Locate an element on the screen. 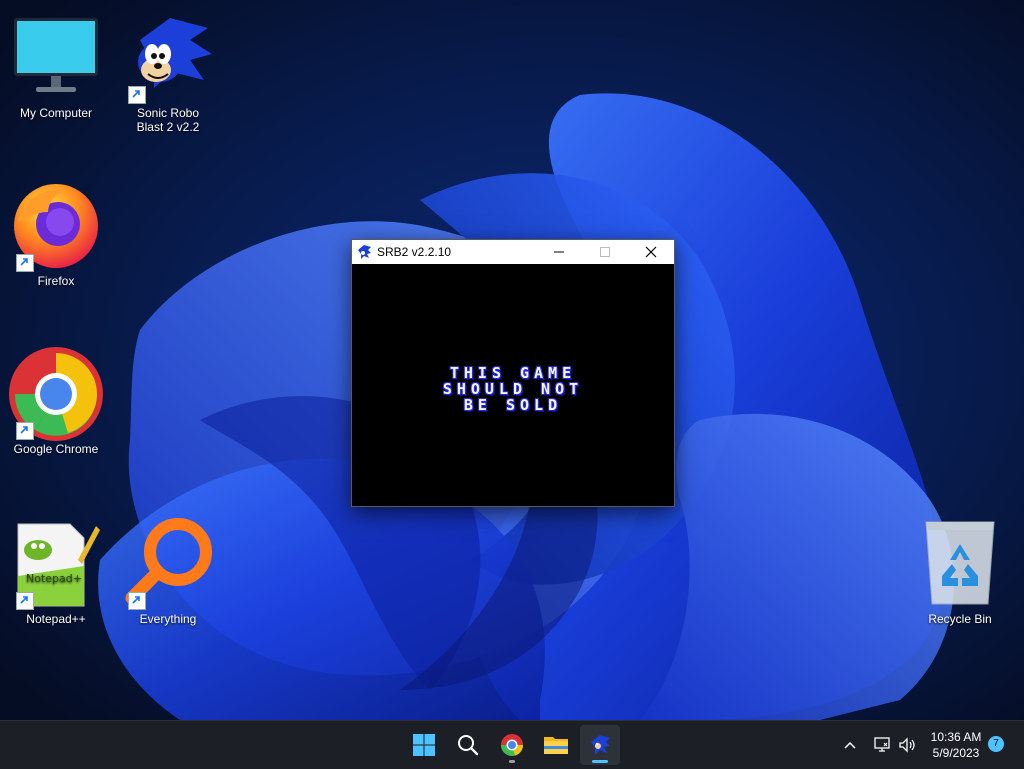 This screenshot has width=1024, height=769. close-button is located at coordinates (651, 252).